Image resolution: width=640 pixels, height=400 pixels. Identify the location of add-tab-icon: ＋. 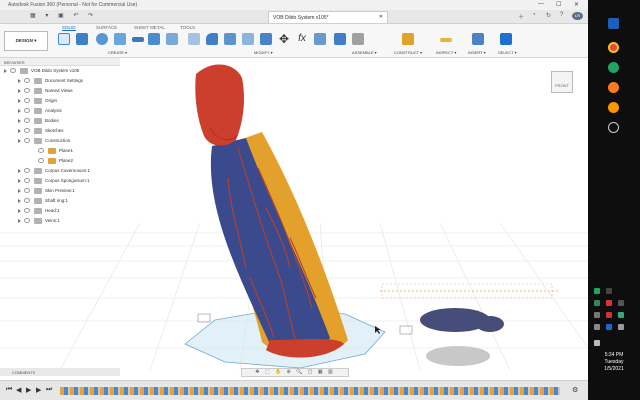
(521, 16).